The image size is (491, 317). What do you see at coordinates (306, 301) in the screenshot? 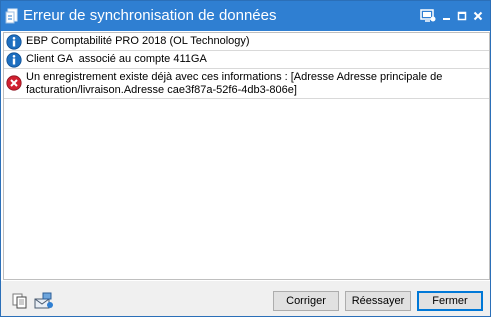
I see `correct-button: Corriger` at bounding box center [306, 301].